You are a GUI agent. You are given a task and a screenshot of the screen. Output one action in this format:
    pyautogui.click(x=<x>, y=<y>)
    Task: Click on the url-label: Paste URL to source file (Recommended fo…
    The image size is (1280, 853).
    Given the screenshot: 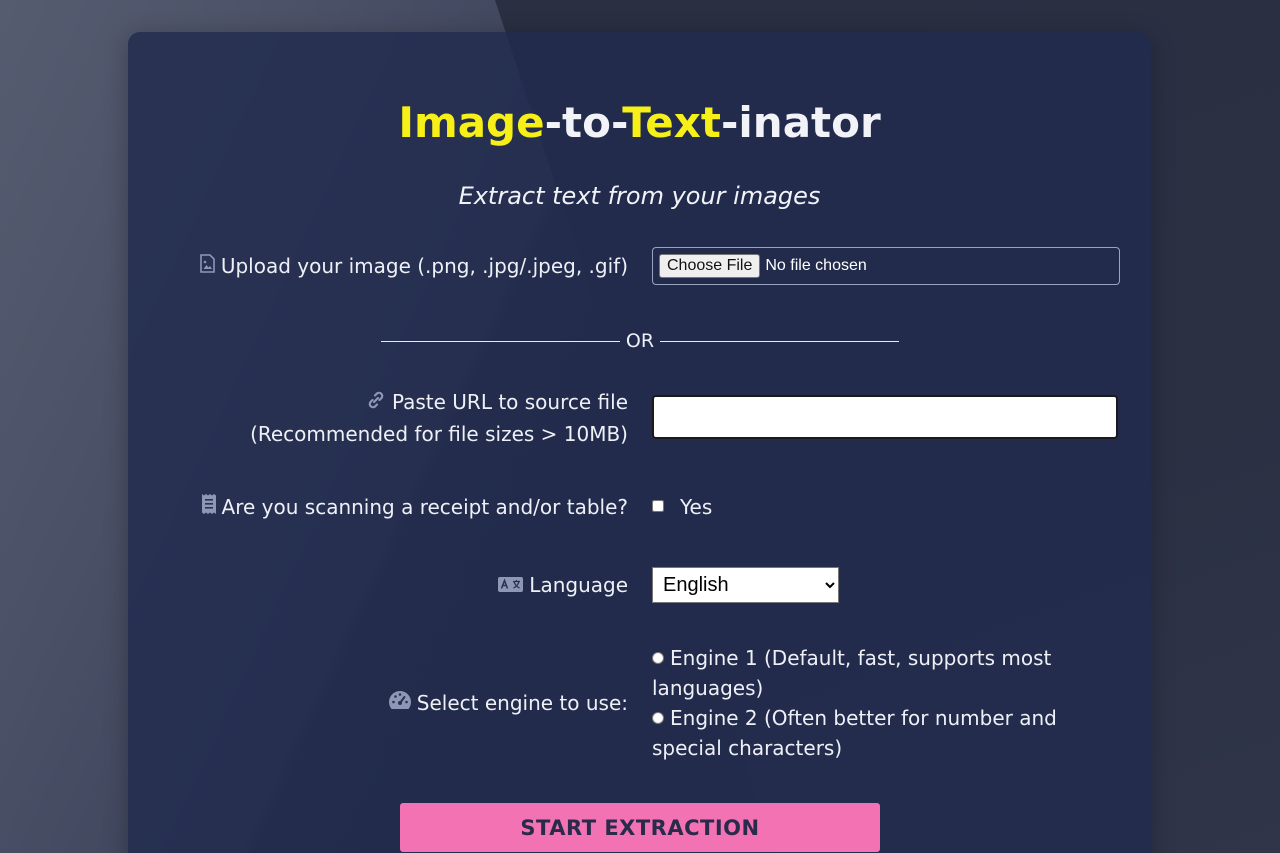 What is the action you would take?
    pyautogui.click(x=439, y=418)
    